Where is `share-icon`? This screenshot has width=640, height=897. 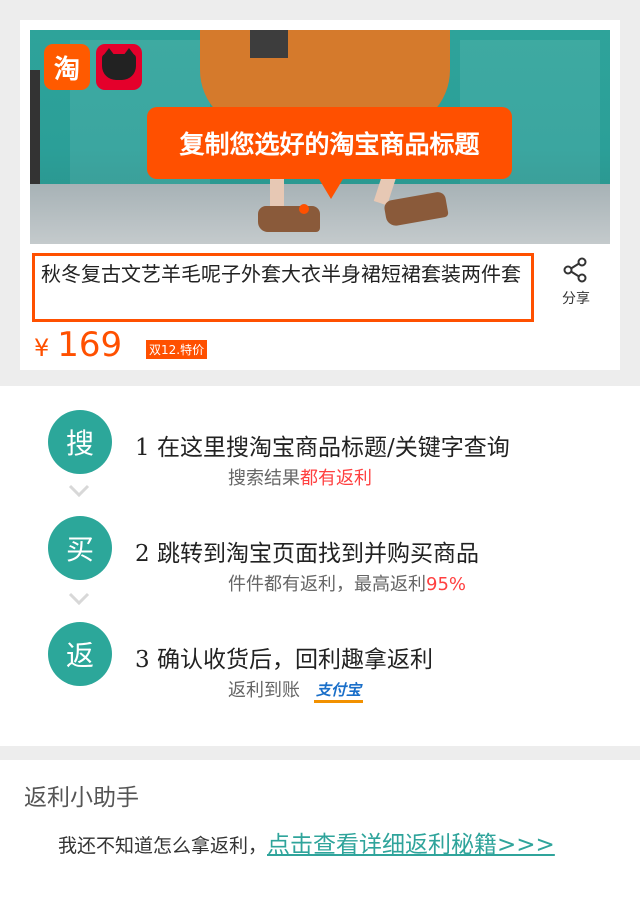 share-icon is located at coordinates (575, 270).